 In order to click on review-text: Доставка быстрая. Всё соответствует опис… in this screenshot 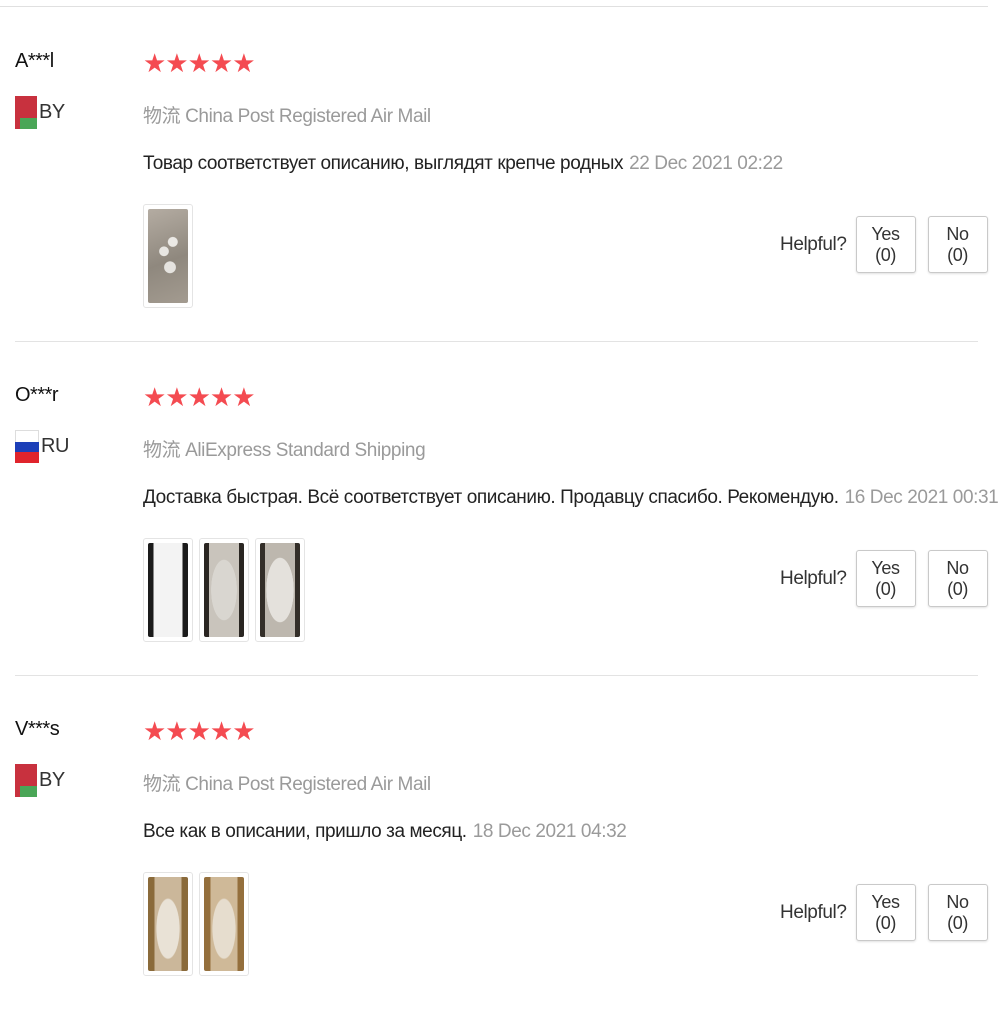, I will do `click(571, 498)`.